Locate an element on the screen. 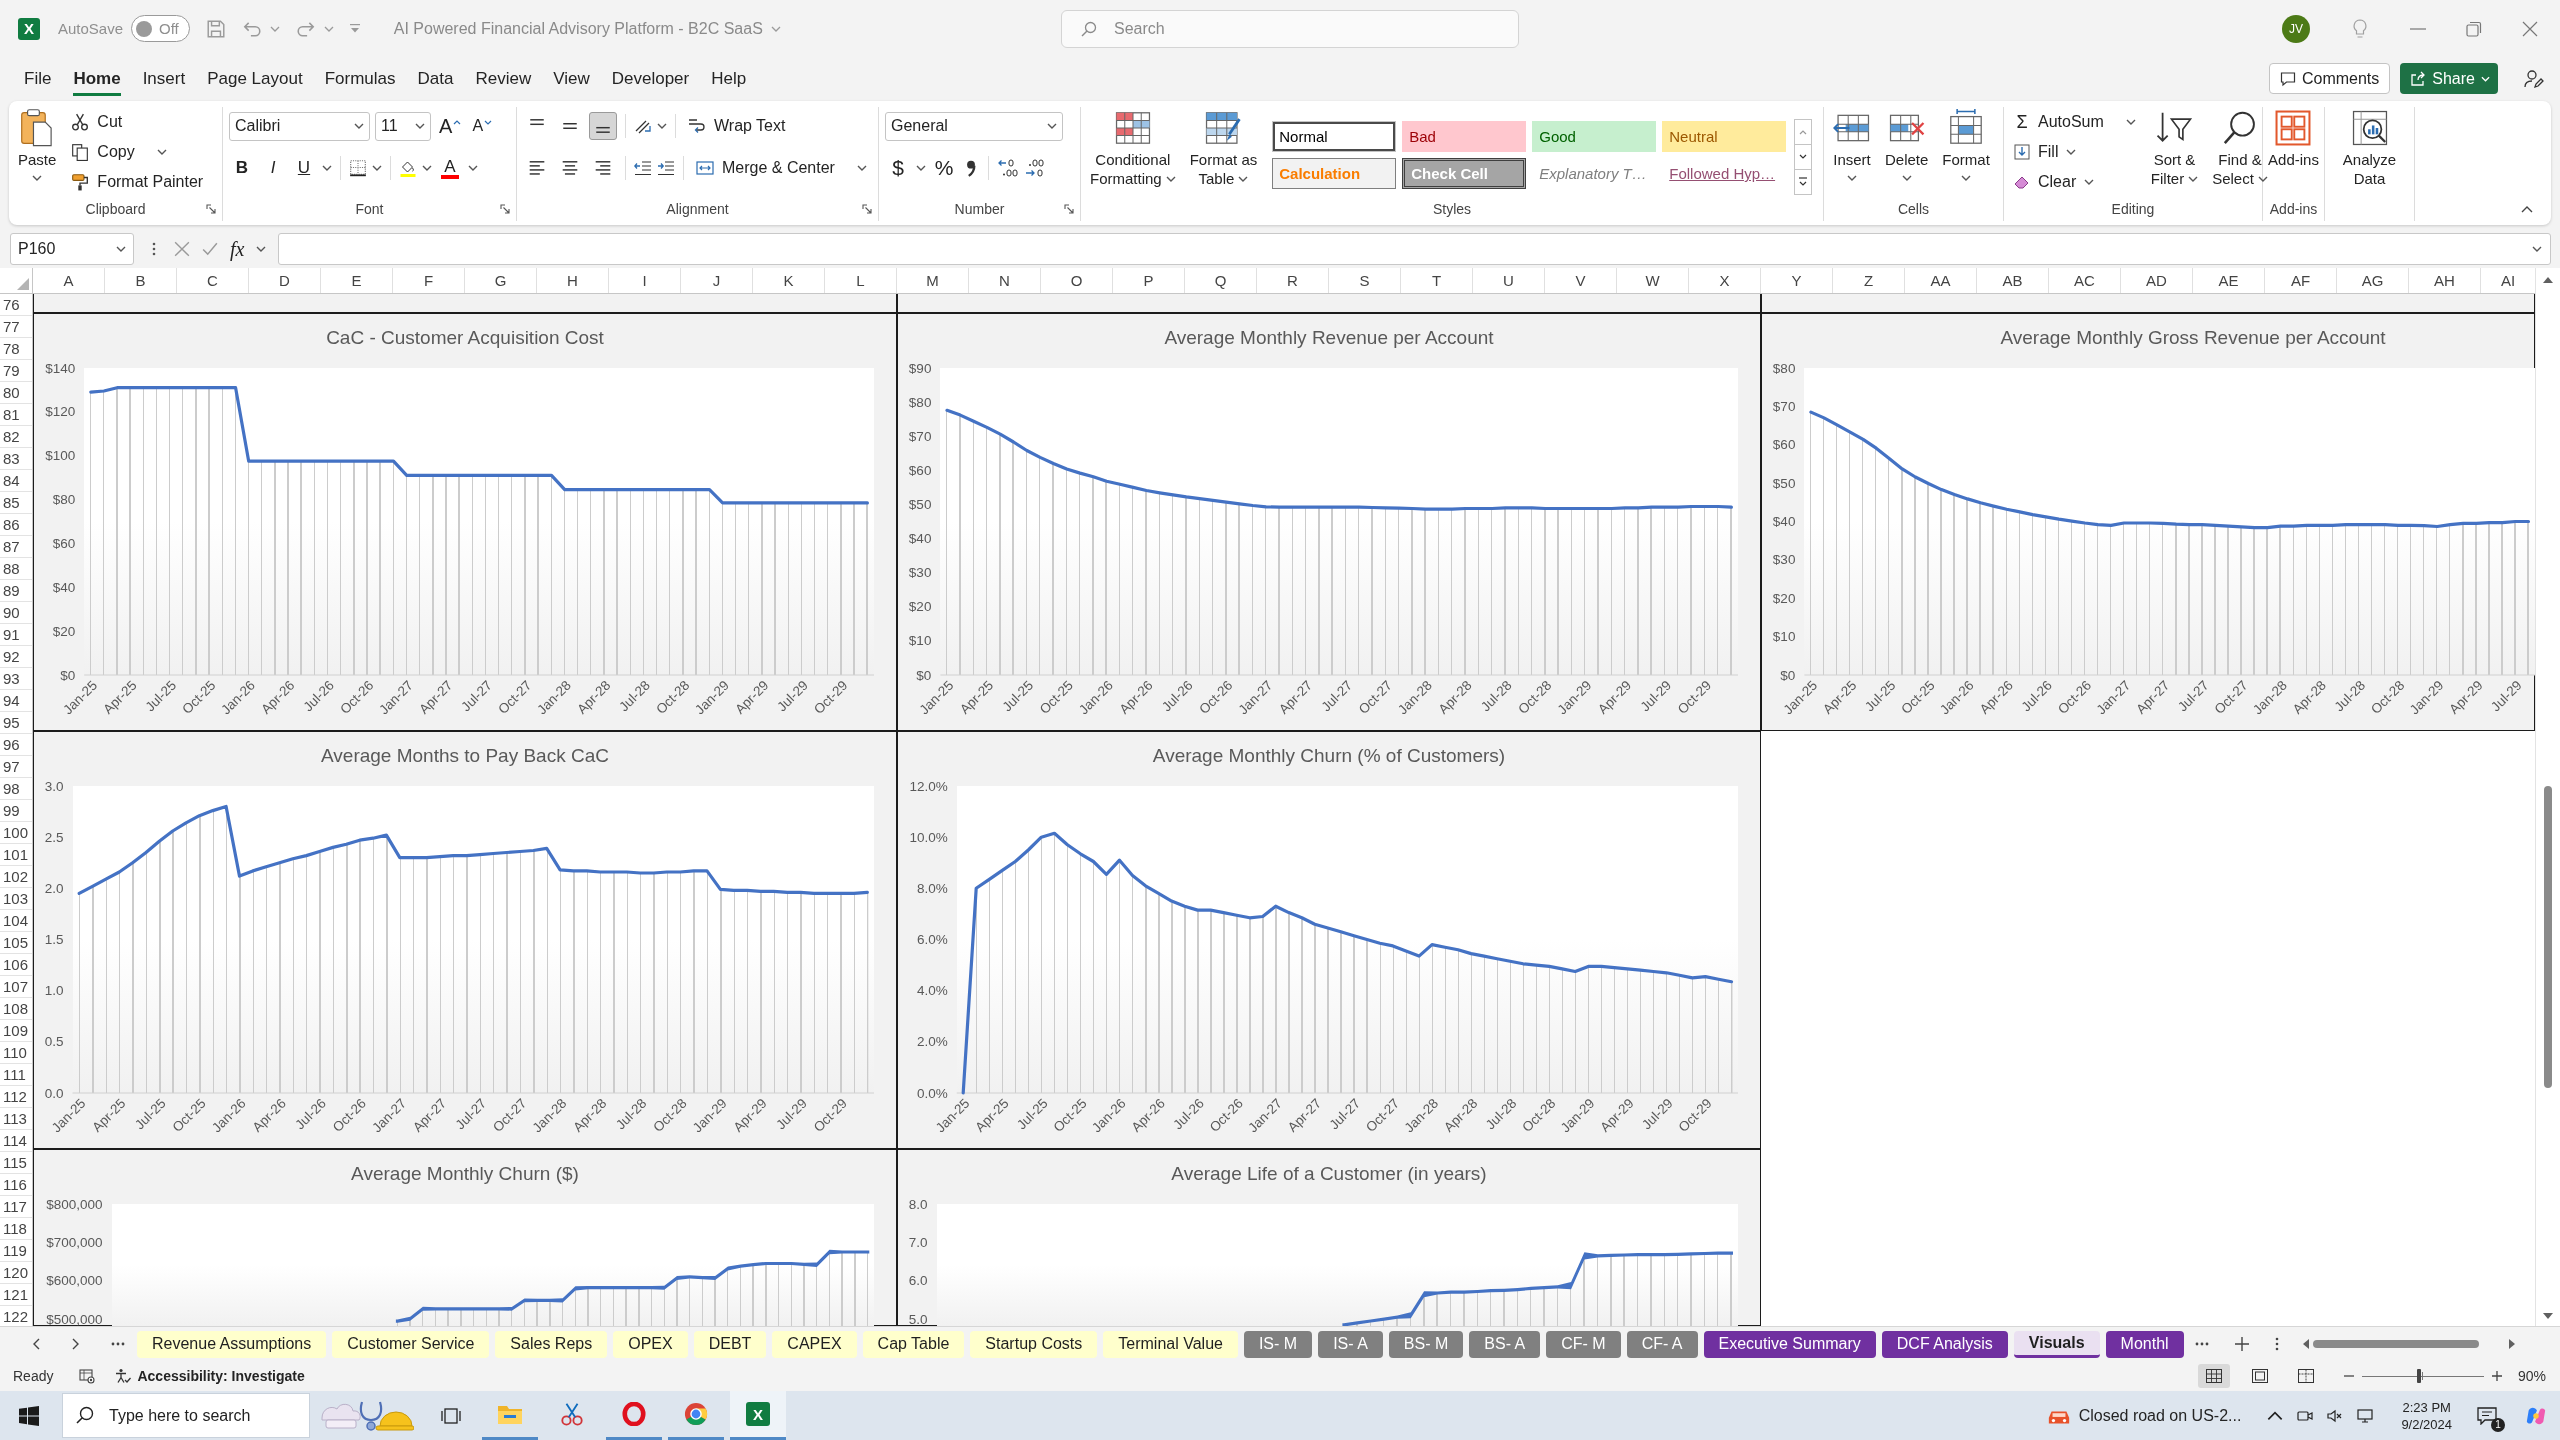 This screenshot has height=1440, width=2560. scroll-up-icon is located at coordinates (2548, 280).